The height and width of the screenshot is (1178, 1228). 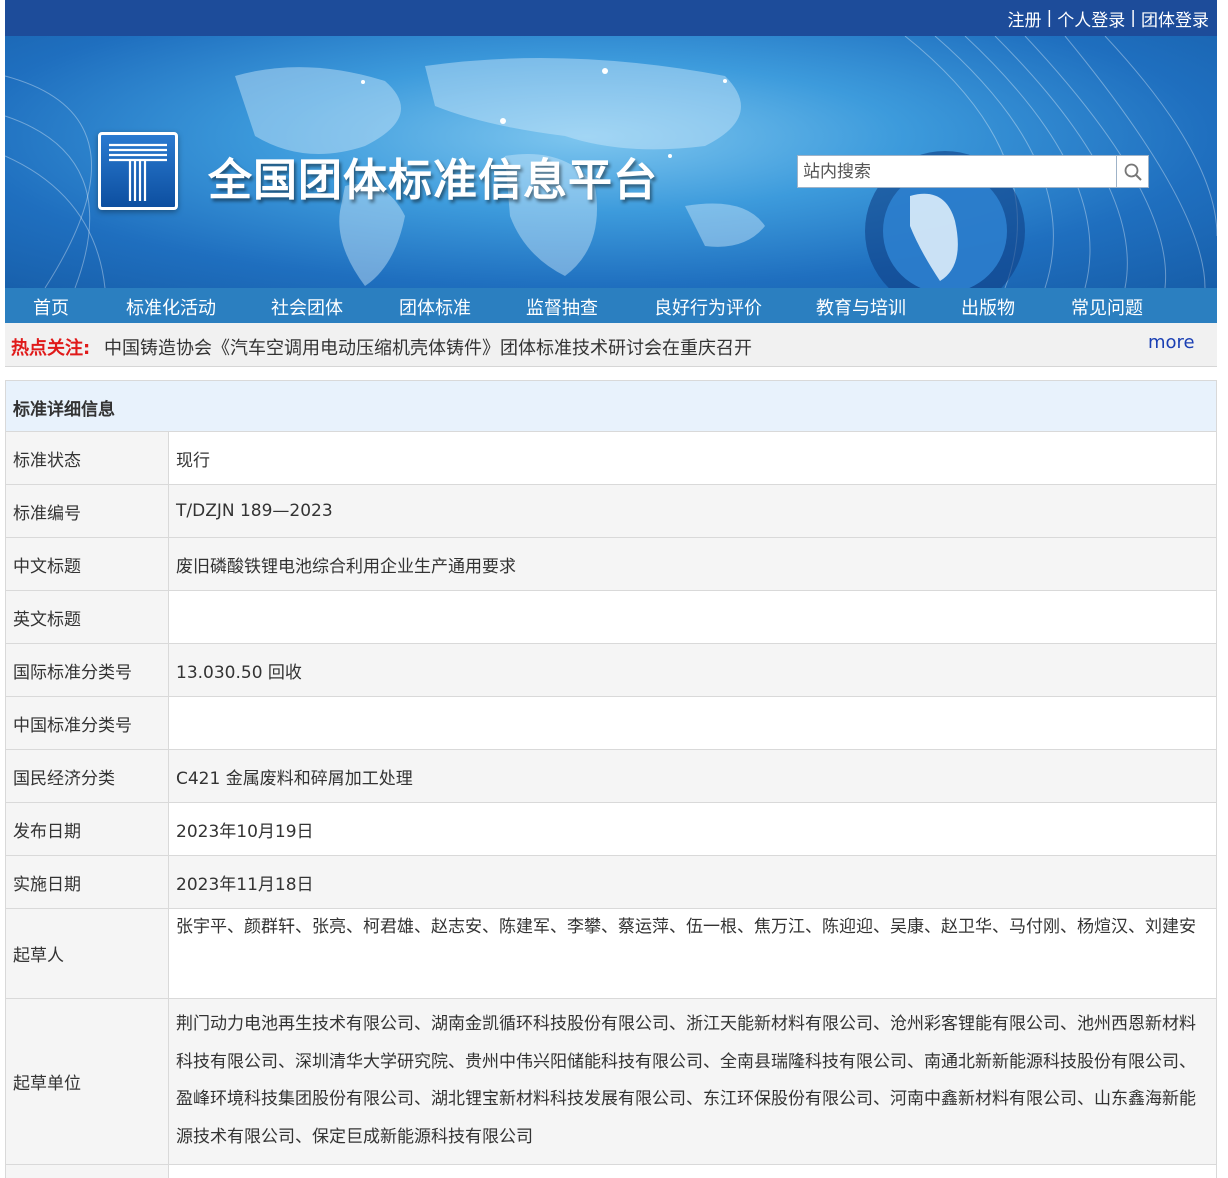 I want to click on hot-news-link: 中国铸造协会《汽车空调用电动压缩机壳体铸件》团体标准技术研讨会在重庆召开, so click(x=428, y=347).